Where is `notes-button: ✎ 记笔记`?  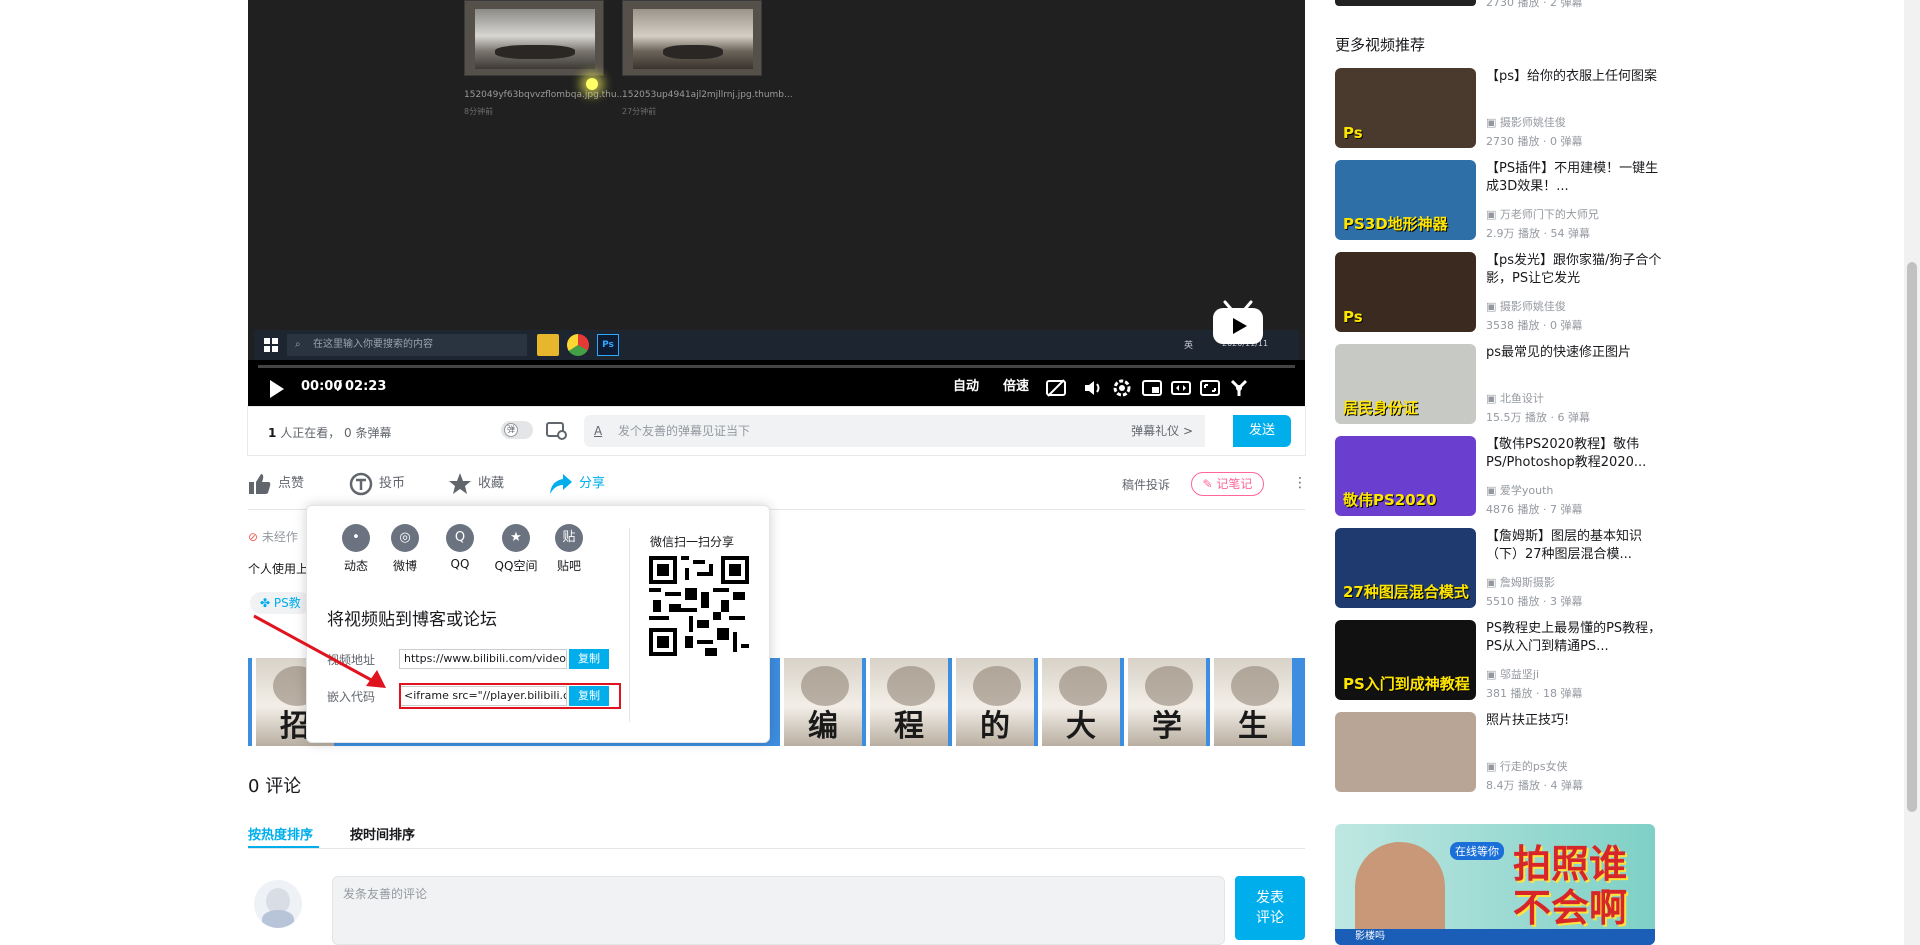 notes-button: ✎ 记笔记 is located at coordinates (1227, 484).